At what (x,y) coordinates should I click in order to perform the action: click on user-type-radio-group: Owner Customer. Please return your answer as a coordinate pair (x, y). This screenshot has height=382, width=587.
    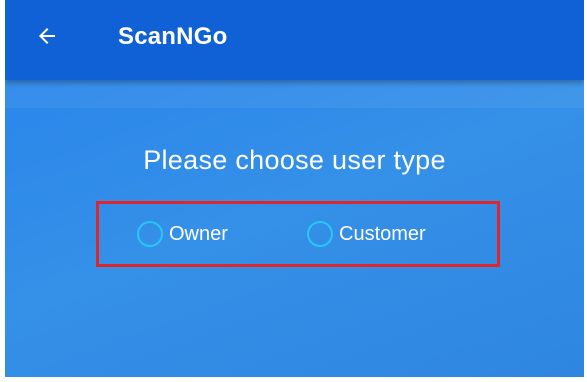
    Looking at the image, I should click on (298, 234).